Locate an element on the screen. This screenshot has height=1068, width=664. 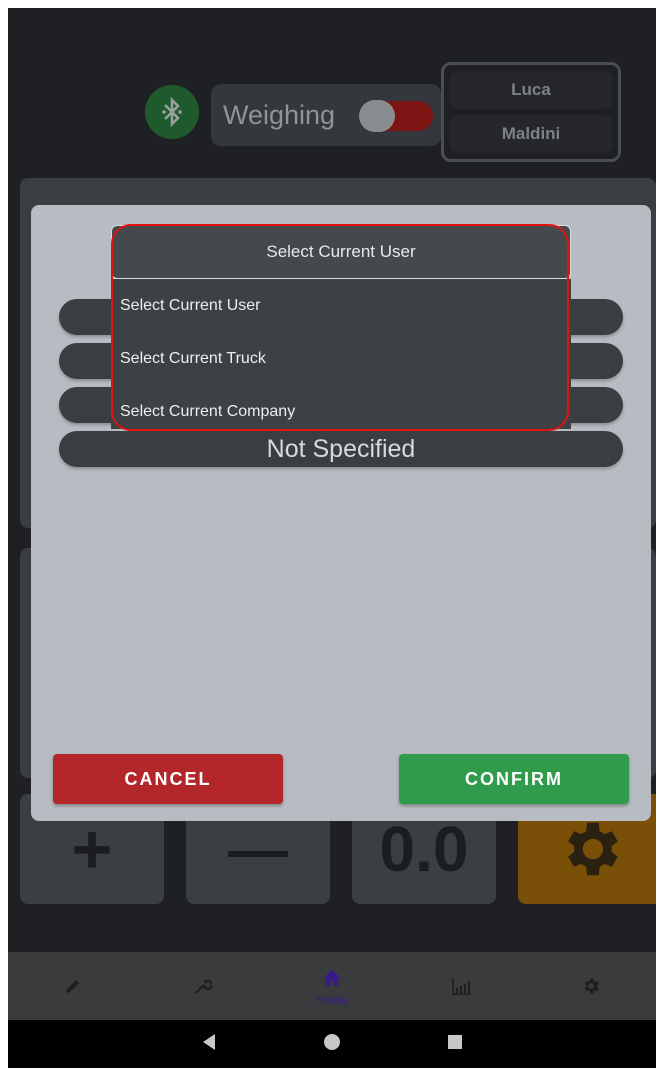
pencil-icon is located at coordinates (73, 986).